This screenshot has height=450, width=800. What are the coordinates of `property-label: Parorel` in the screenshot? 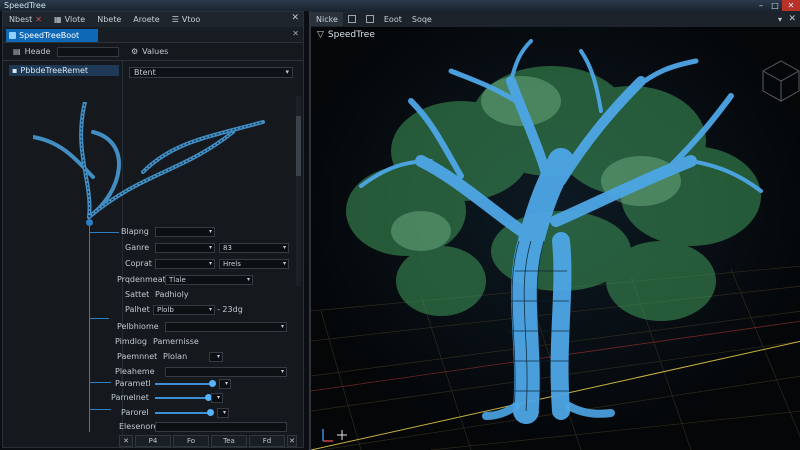 It's located at (135, 412).